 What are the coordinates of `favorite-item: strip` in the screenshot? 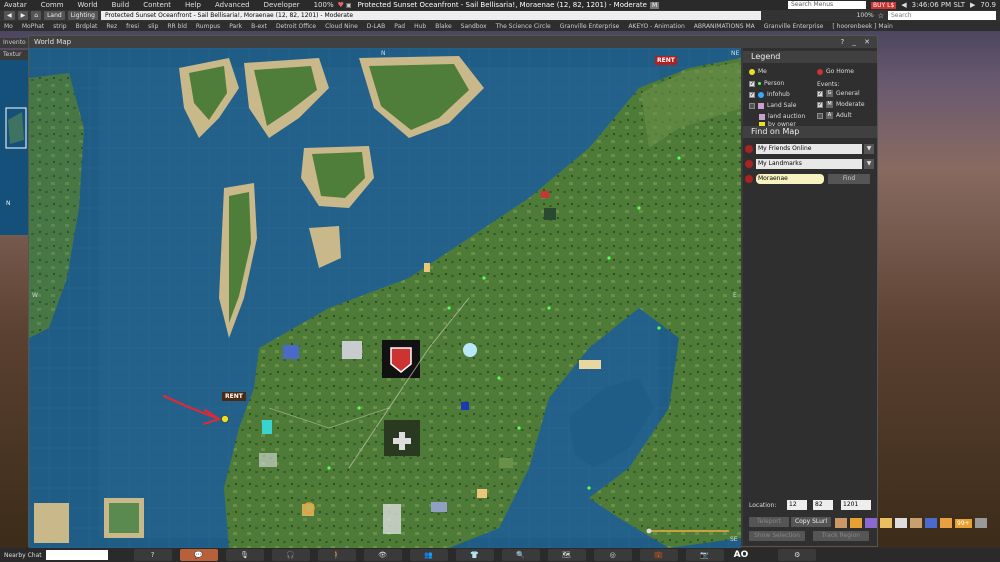 It's located at (59, 26).